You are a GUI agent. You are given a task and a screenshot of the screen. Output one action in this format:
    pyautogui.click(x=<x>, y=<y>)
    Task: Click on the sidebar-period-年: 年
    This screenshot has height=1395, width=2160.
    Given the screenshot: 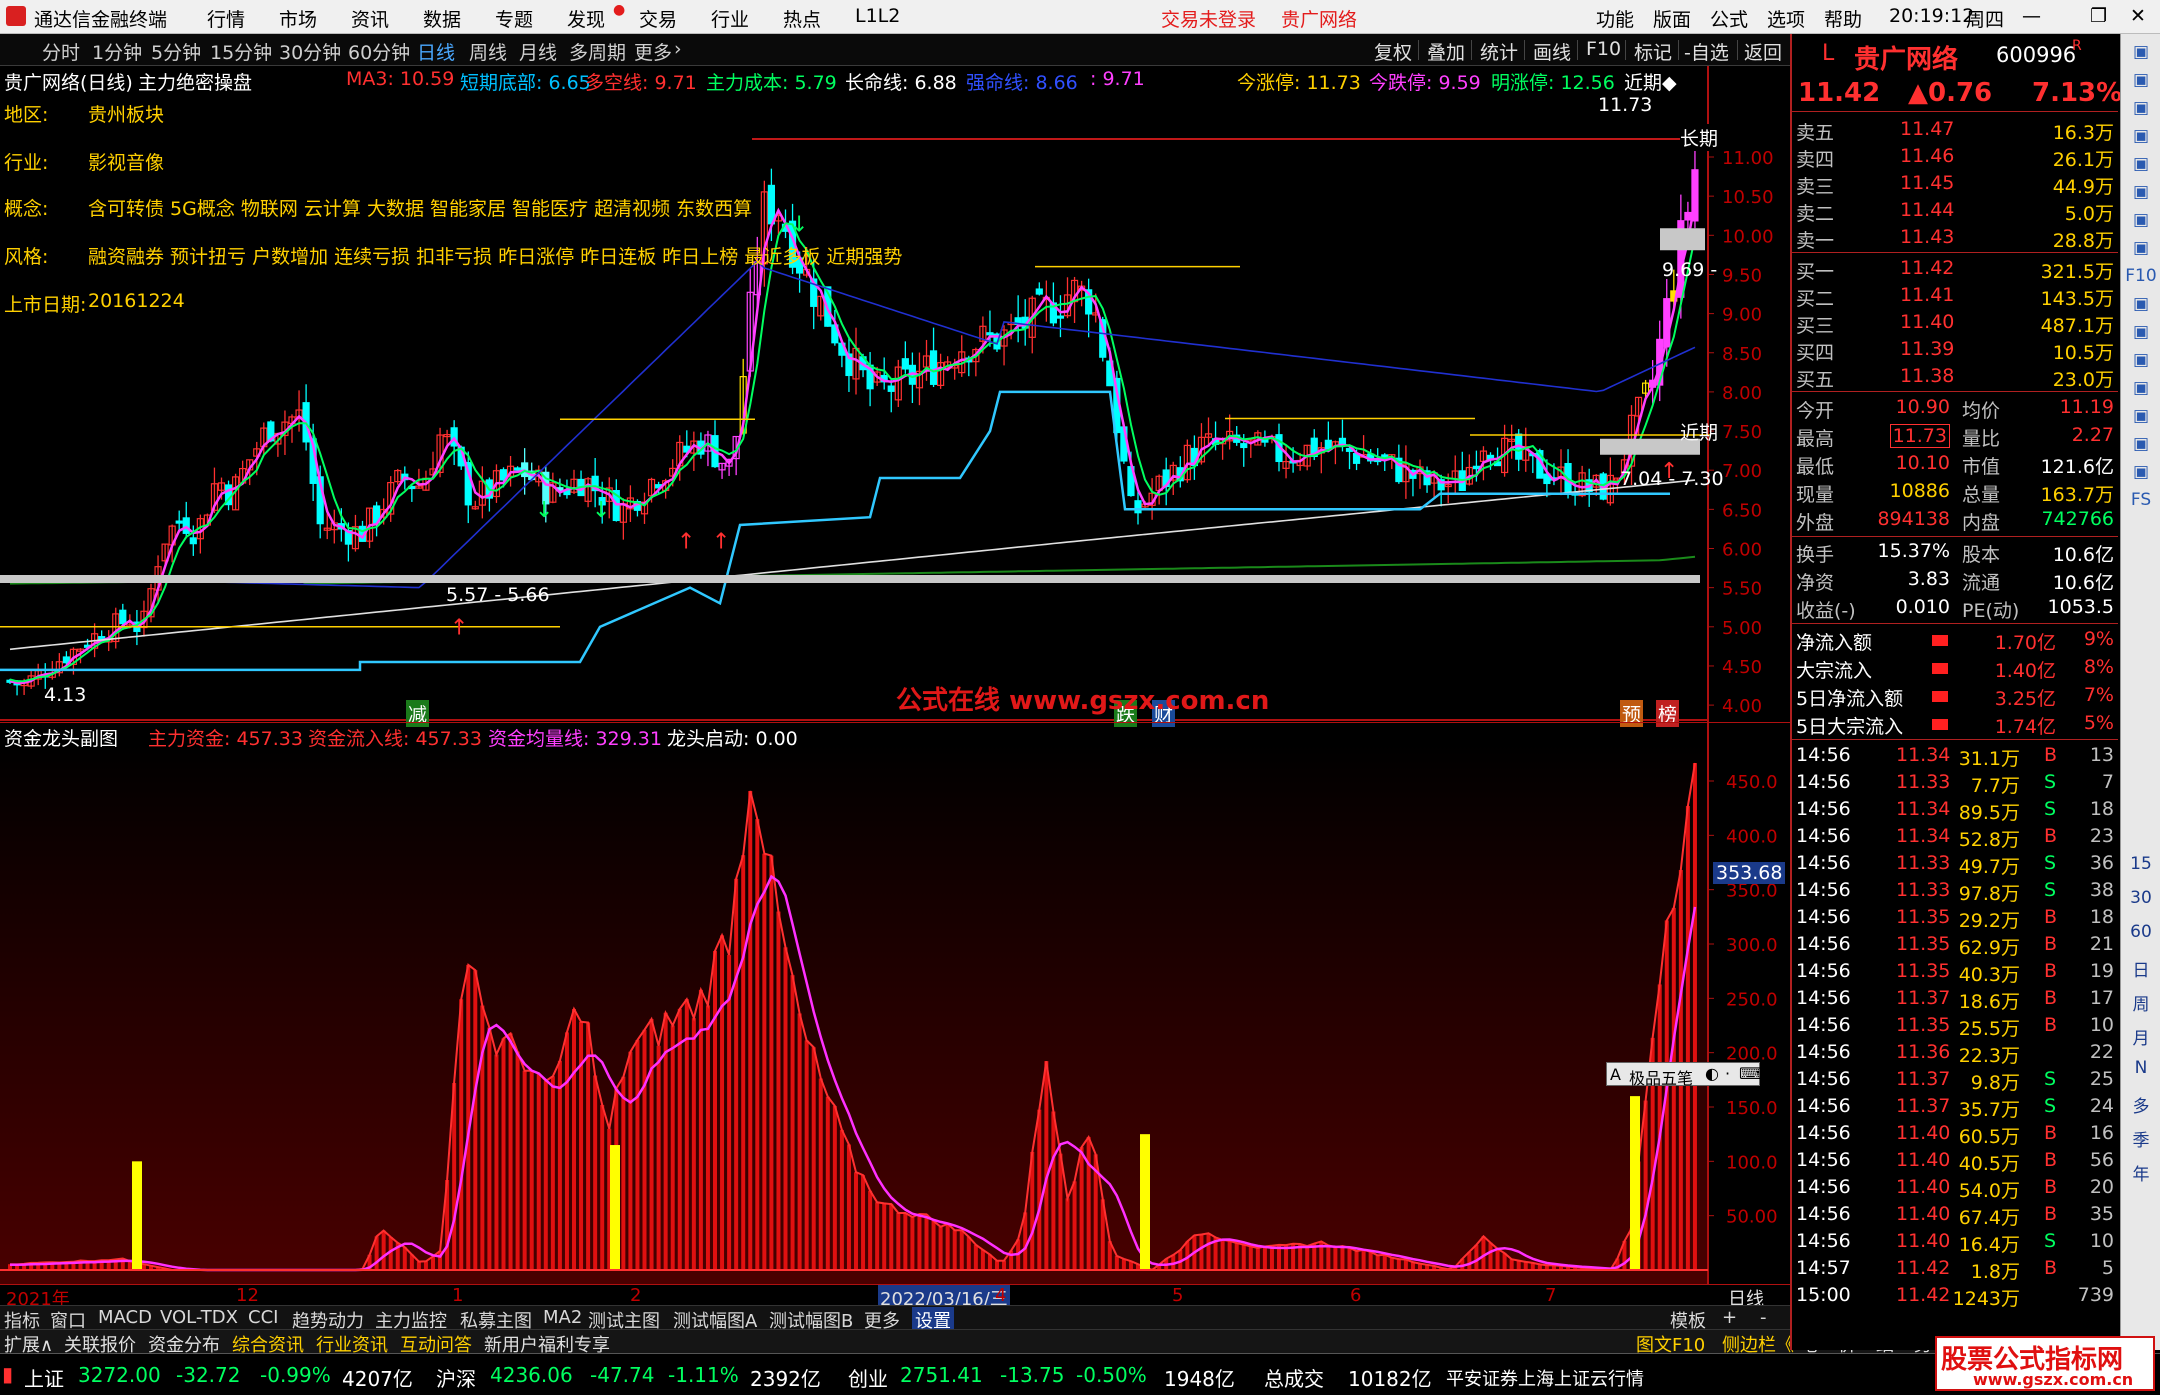 What is the action you would take?
    pyautogui.click(x=2140, y=1174)
    